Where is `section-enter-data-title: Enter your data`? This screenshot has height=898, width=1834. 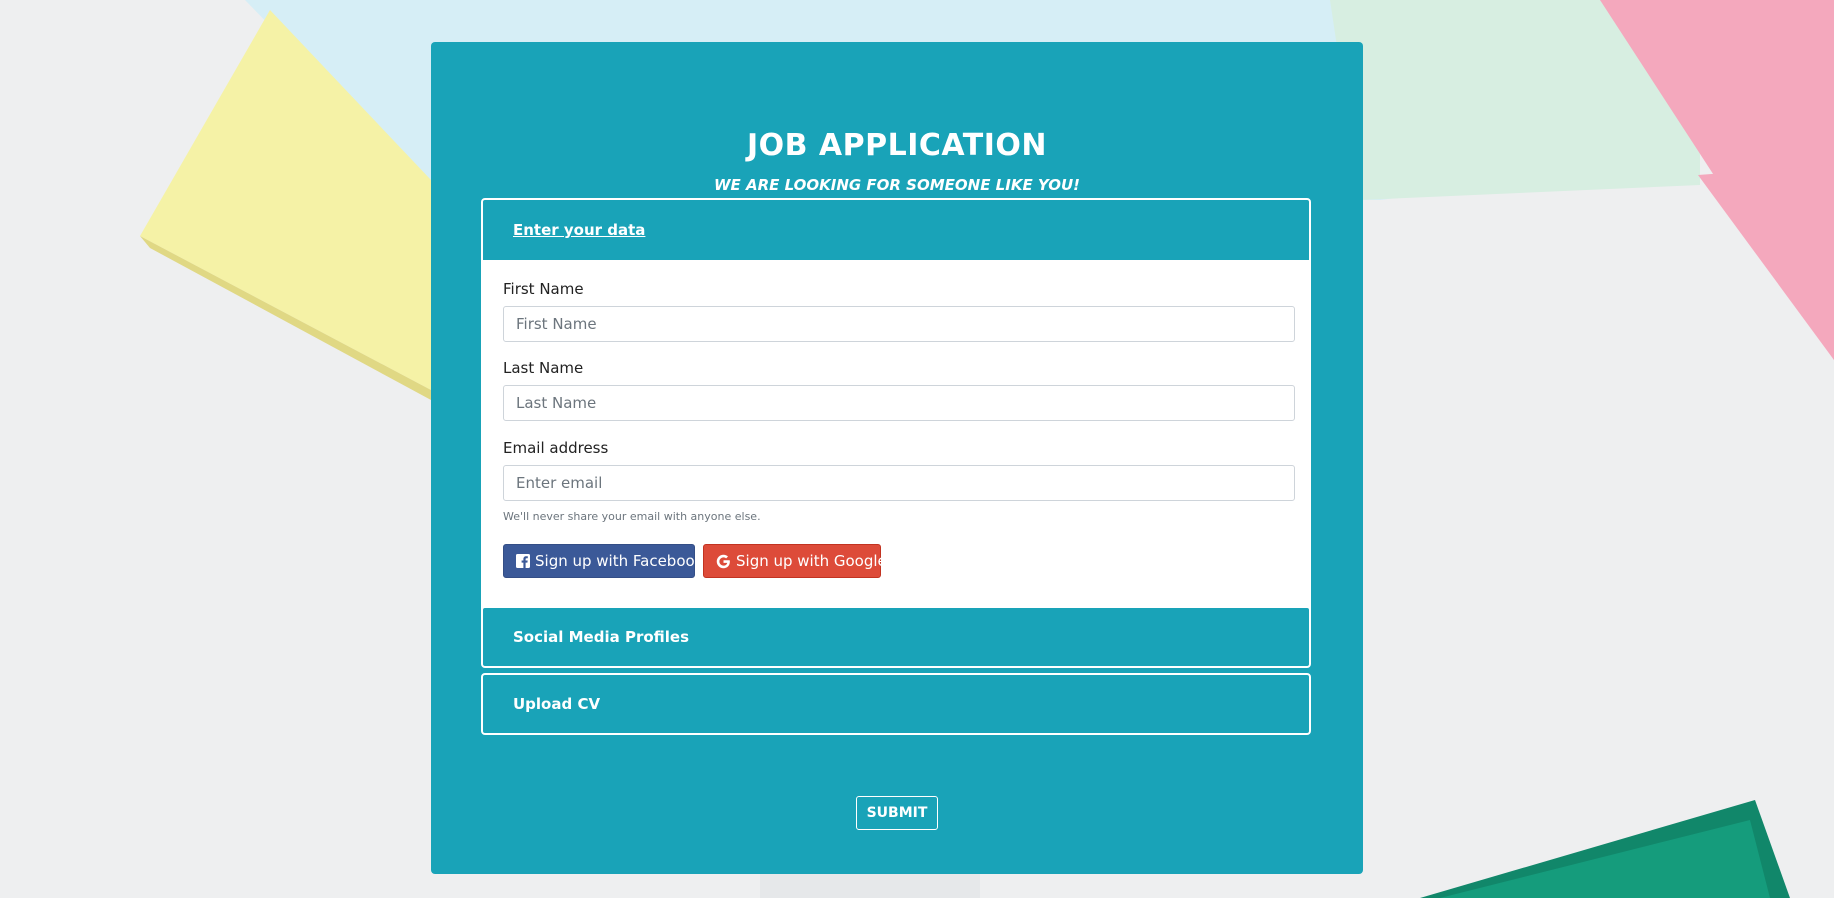
section-enter-data-title: Enter your data is located at coordinates (579, 230).